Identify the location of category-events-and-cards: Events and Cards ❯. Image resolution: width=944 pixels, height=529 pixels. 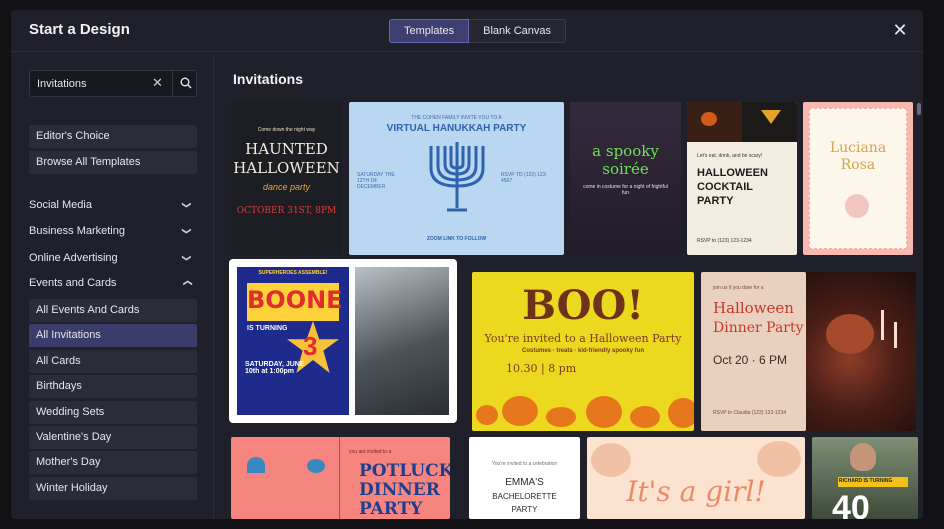
(113, 283).